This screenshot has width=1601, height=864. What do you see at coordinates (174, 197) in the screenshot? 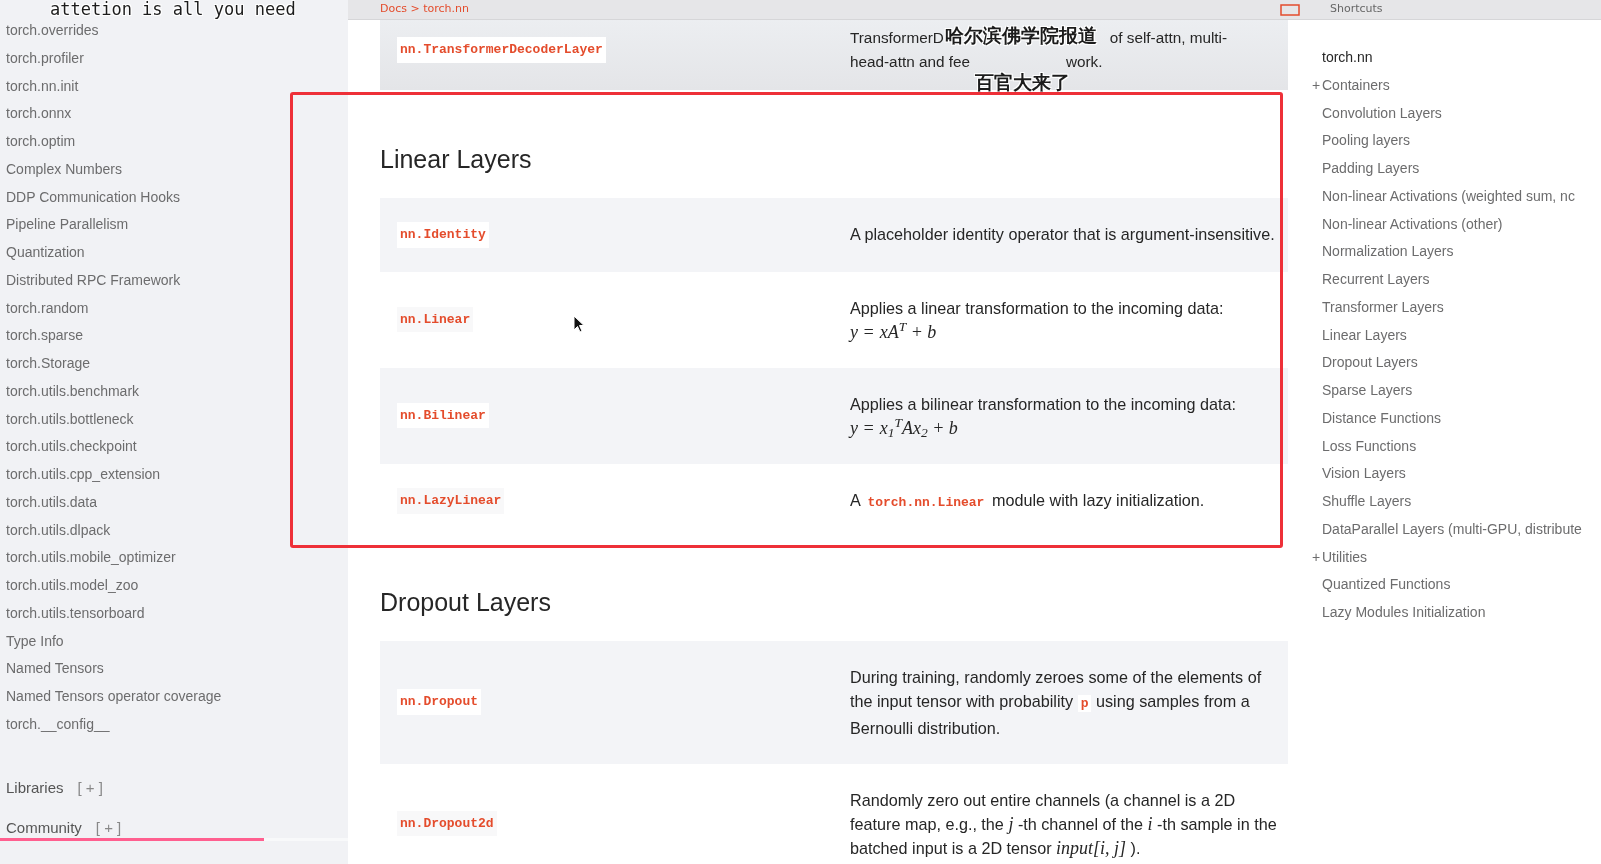
I see `sidebar-item: DDP Communication Hooks` at bounding box center [174, 197].